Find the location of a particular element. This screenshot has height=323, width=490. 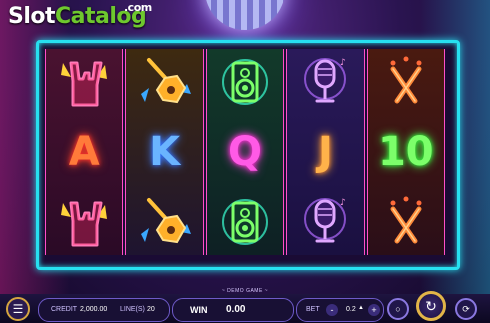

turbo-button: ⟳ is located at coordinates (466, 309).